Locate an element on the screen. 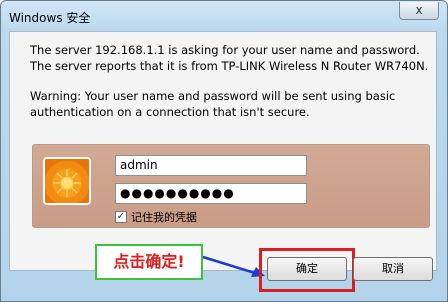  remember-checkbox: ✓ is located at coordinates (121, 217).